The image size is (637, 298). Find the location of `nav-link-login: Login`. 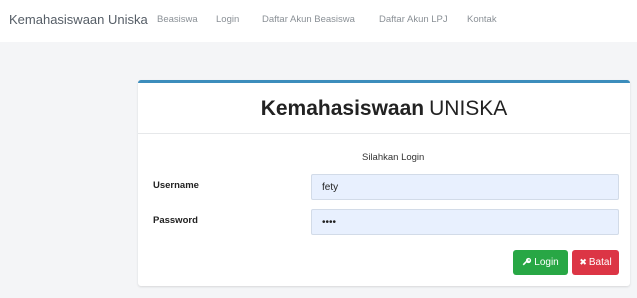

nav-link-login: Login is located at coordinates (227, 19).